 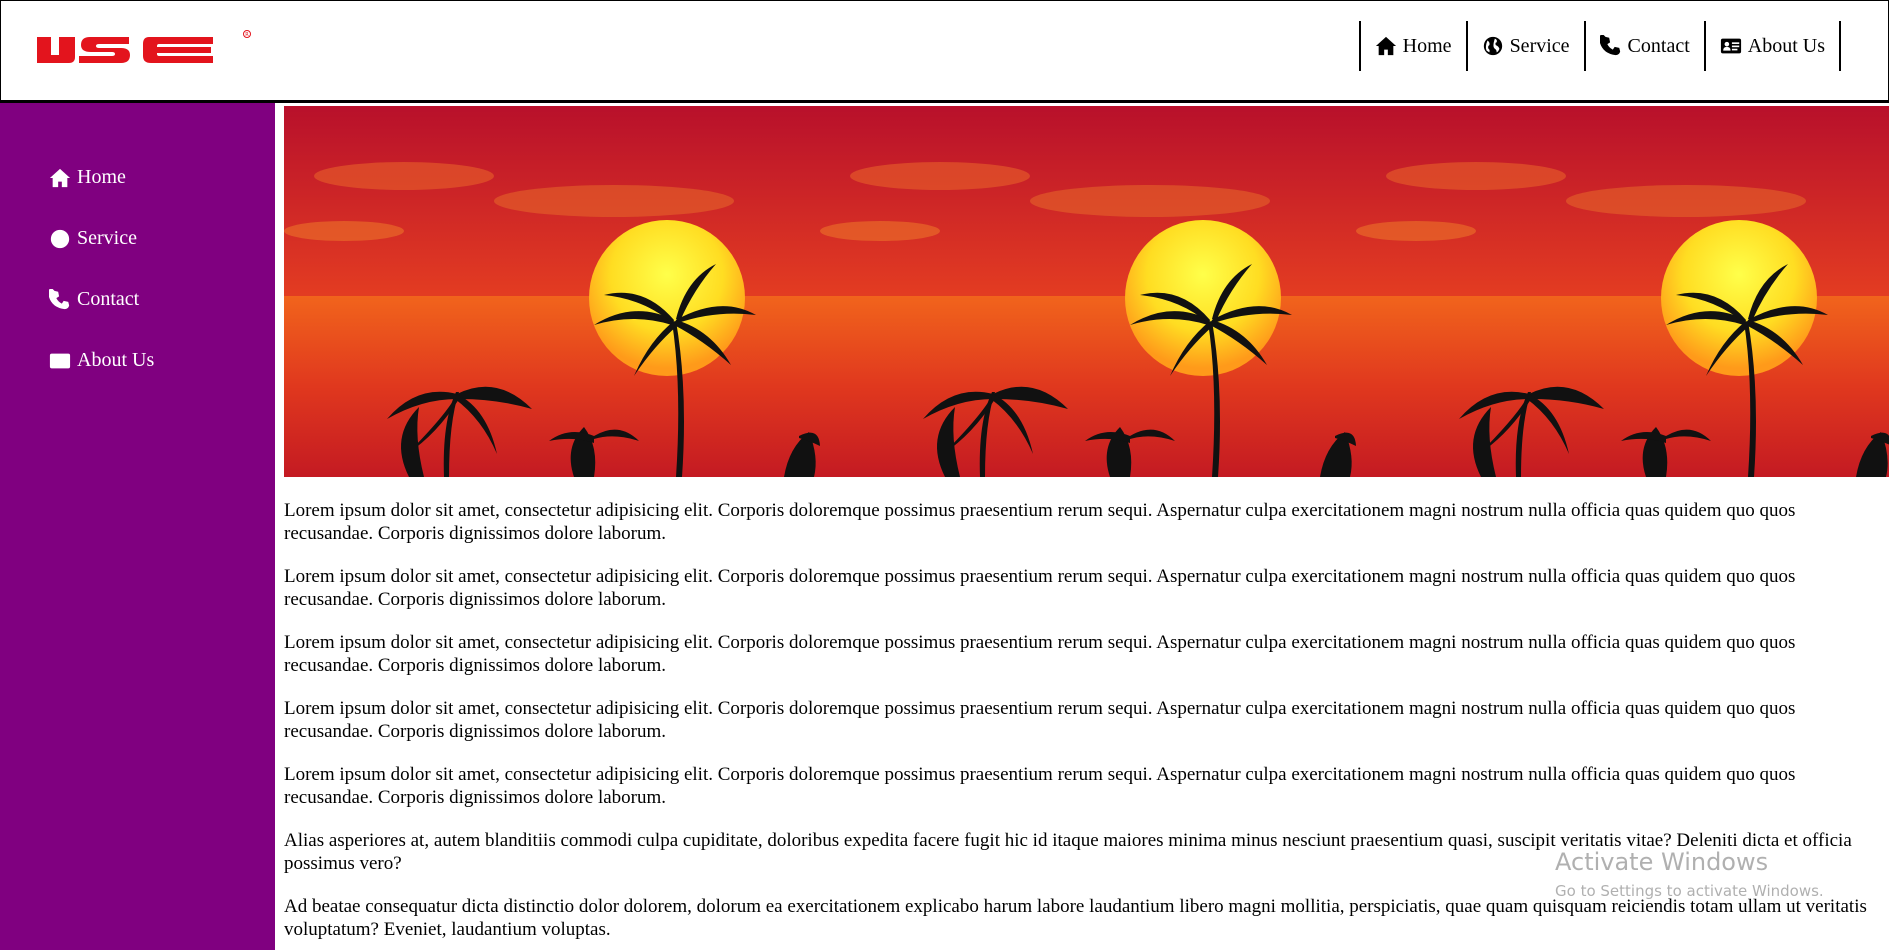 I want to click on top-nav-service-label: Service, so click(x=1539, y=45).